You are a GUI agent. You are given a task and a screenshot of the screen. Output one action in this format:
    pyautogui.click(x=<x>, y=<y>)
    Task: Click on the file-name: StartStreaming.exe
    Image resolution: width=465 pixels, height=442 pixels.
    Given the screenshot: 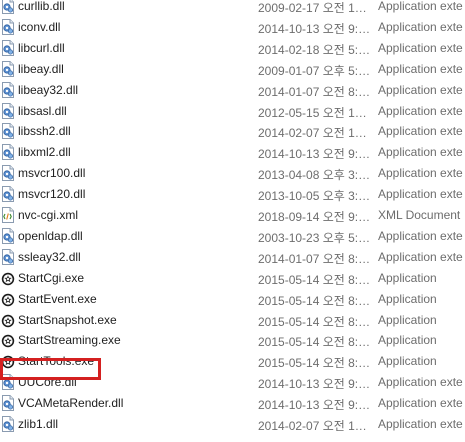 What is the action you would take?
    pyautogui.click(x=69, y=340)
    